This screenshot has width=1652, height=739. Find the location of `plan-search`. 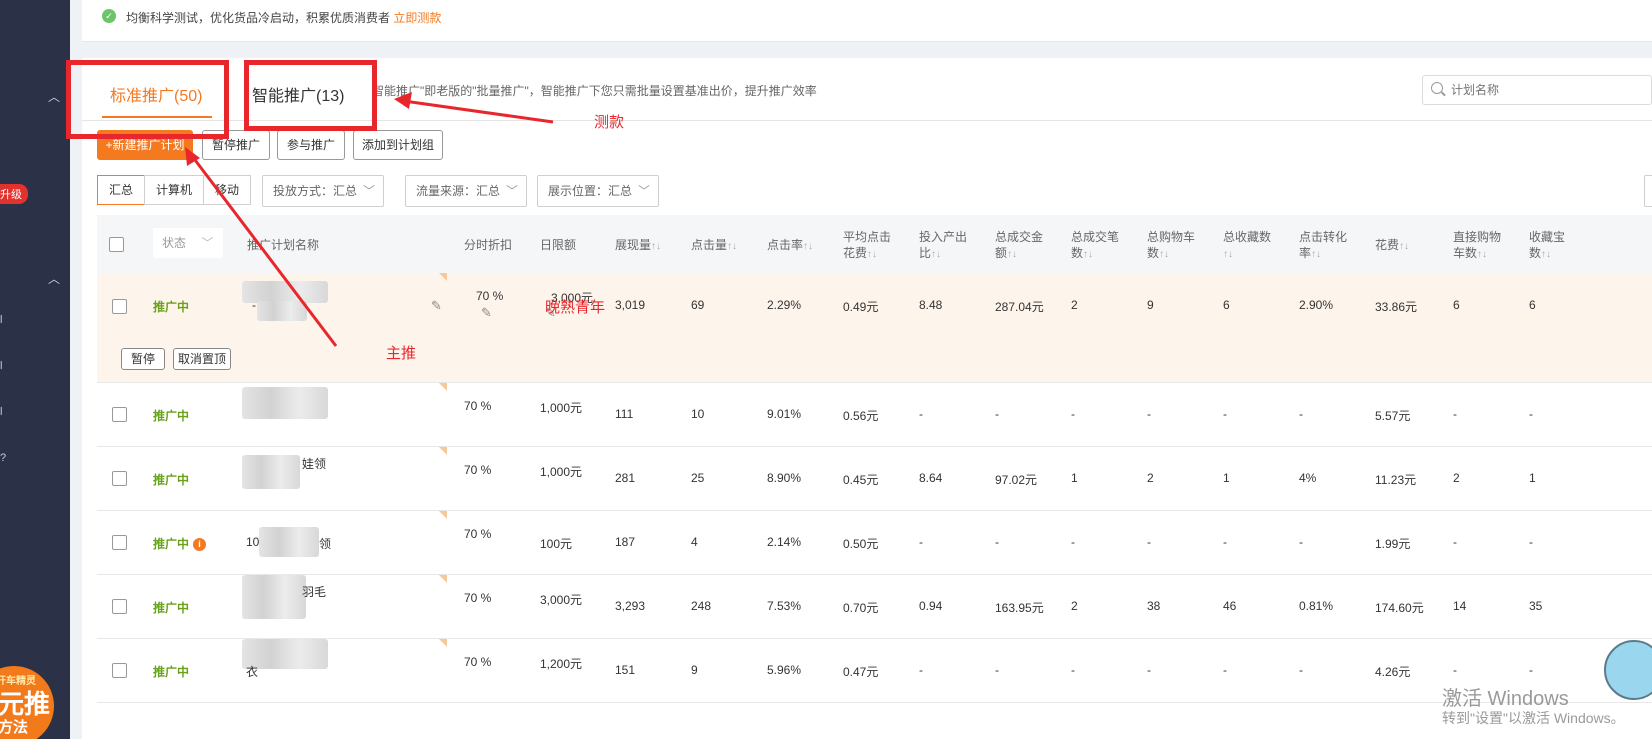

plan-search is located at coordinates (1537, 90).